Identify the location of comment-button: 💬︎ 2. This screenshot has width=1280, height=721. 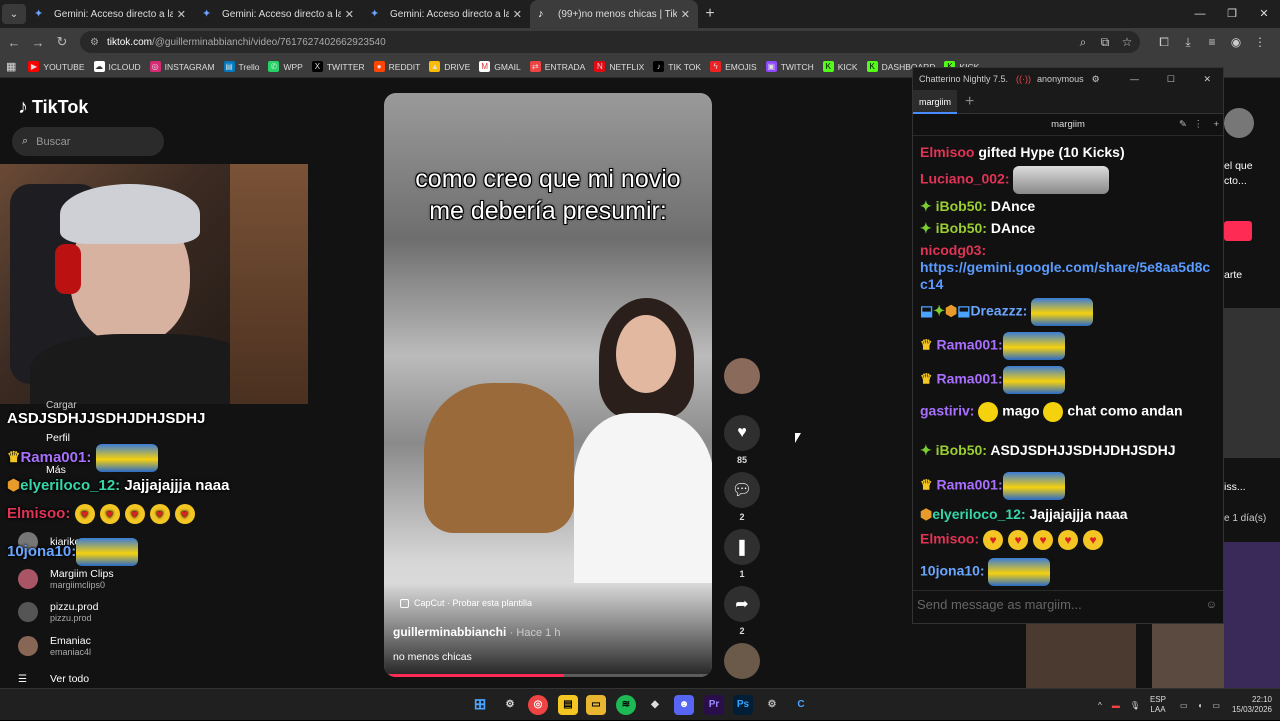
(742, 497).